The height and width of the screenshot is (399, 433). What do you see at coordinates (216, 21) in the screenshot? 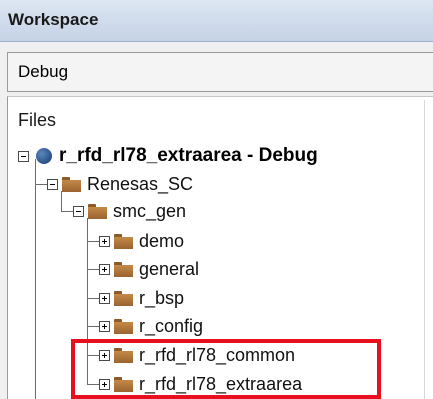
I see `workspace-titlebar: Workspace` at bounding box center [216, 21].